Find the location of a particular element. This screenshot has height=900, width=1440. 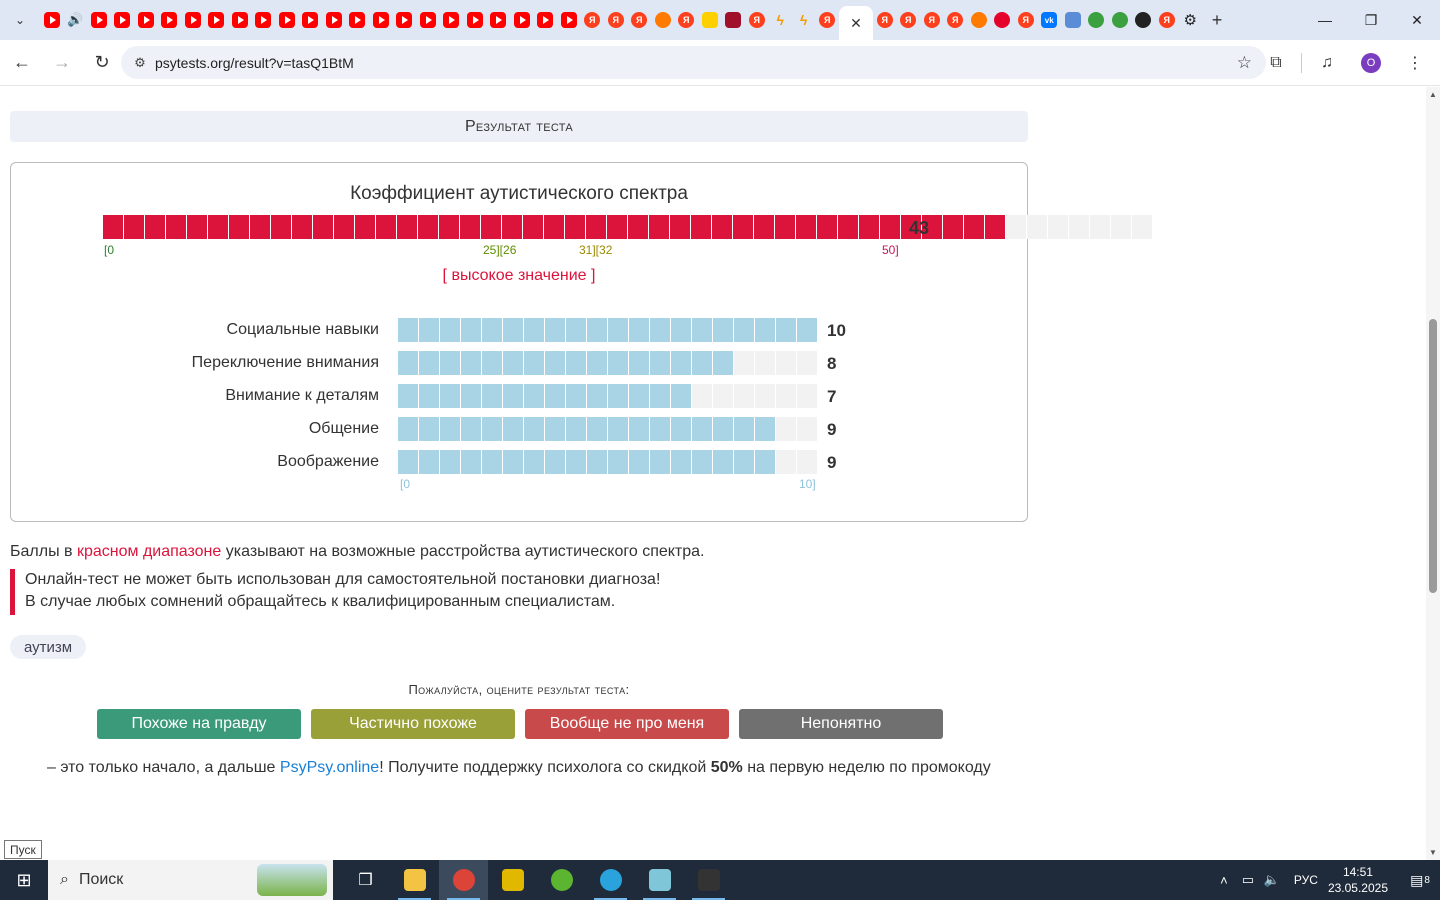

extensions-button: ⧉ is located at coordinates (1276, 63).